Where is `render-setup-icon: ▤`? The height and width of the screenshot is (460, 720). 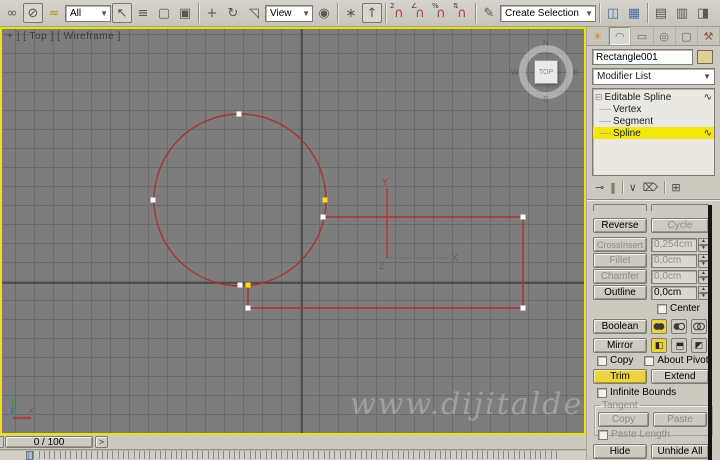
render-setup-icon: ▤ is located at coordinates (661, 13).